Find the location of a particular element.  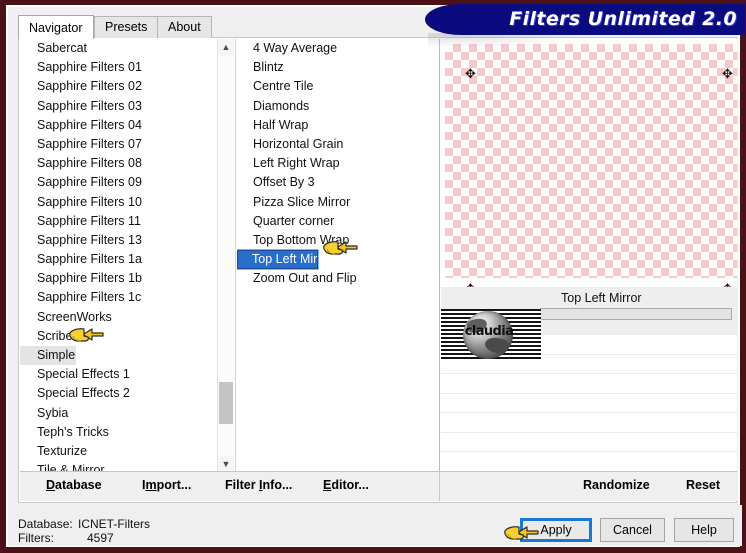

scrollbar-thumb is located at coordinates (226, 403).